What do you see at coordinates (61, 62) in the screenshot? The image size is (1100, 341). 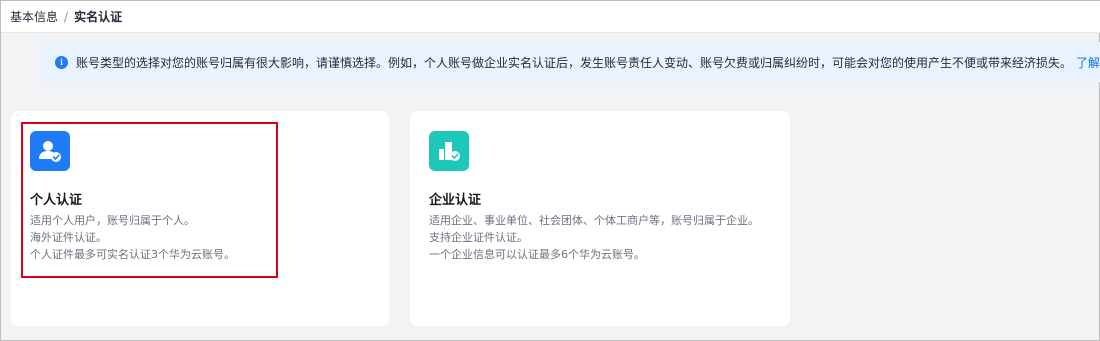 I see `info-icon: i` at bounding box center [61, 62].